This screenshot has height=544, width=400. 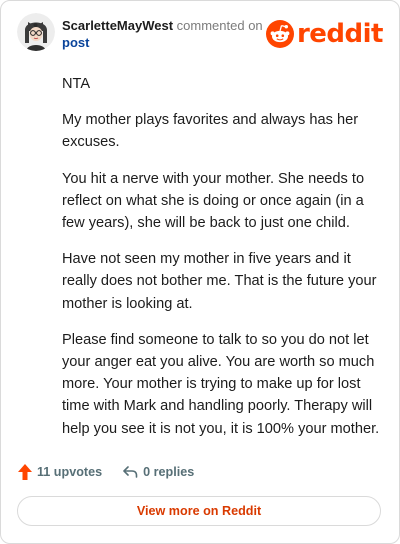 What do you see at coordinates (169, 472) in the screenshot?
I see `reply-count: 0 replies` at bounding box center [169, 472].